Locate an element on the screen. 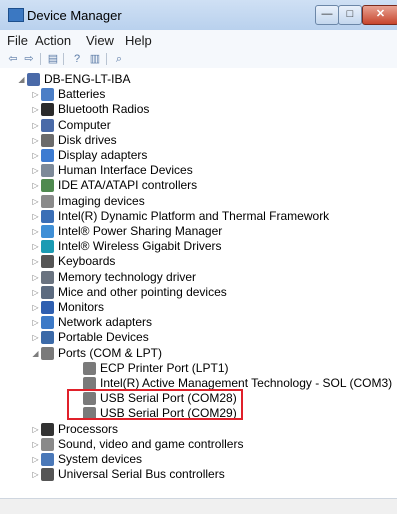 This screenshot has height=514, width=397. tree-label: ECP Printer Port (LPT1) is located at coordinates (164, 367).